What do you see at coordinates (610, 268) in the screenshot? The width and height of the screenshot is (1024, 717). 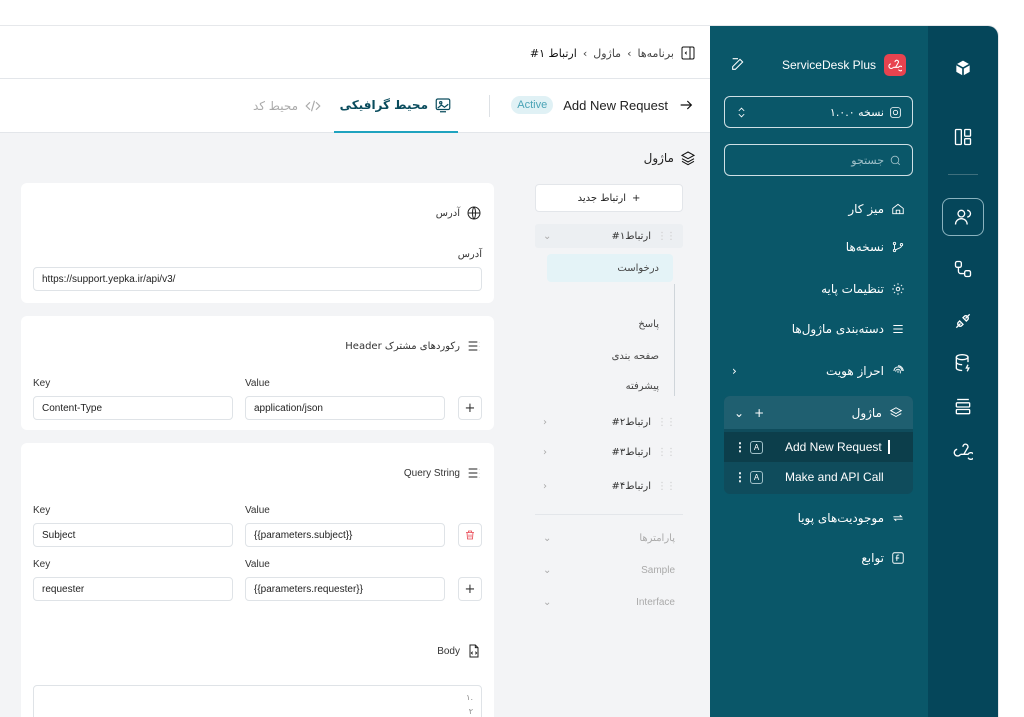 I see `sub-item-request: درخواست` at bounding box center [610, 268].